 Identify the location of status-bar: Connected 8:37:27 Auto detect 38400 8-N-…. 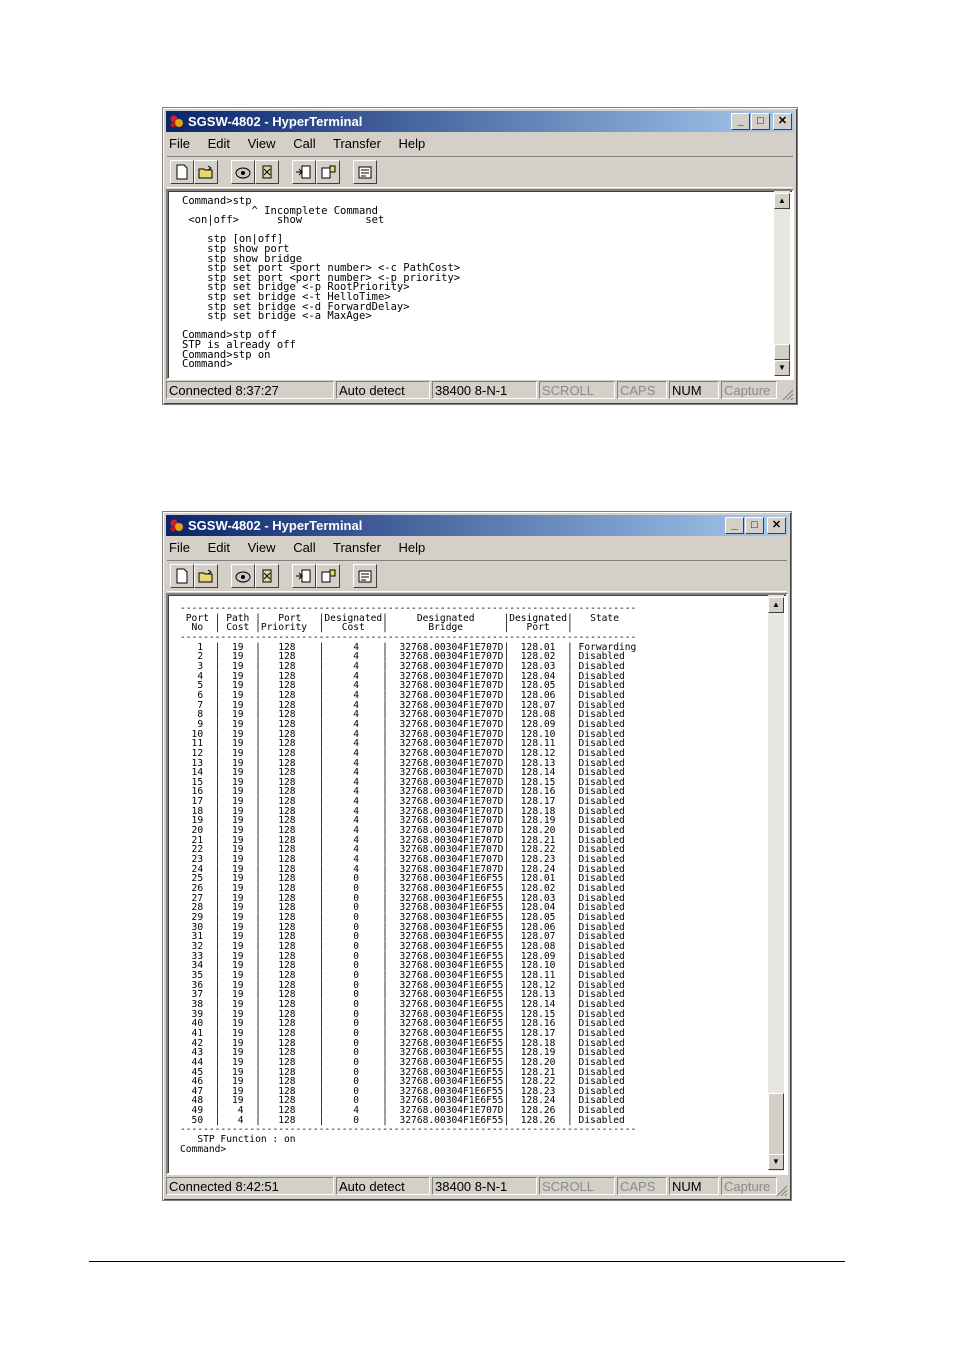
(480, 391).